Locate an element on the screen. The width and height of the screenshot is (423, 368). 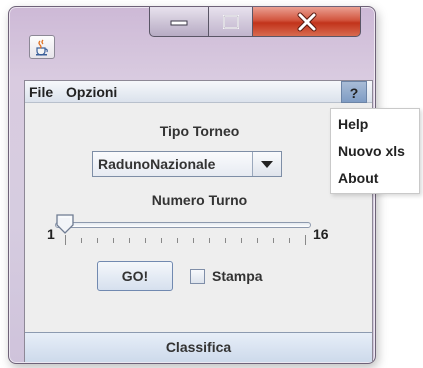
close-icon is located at coordinates (306, 21).